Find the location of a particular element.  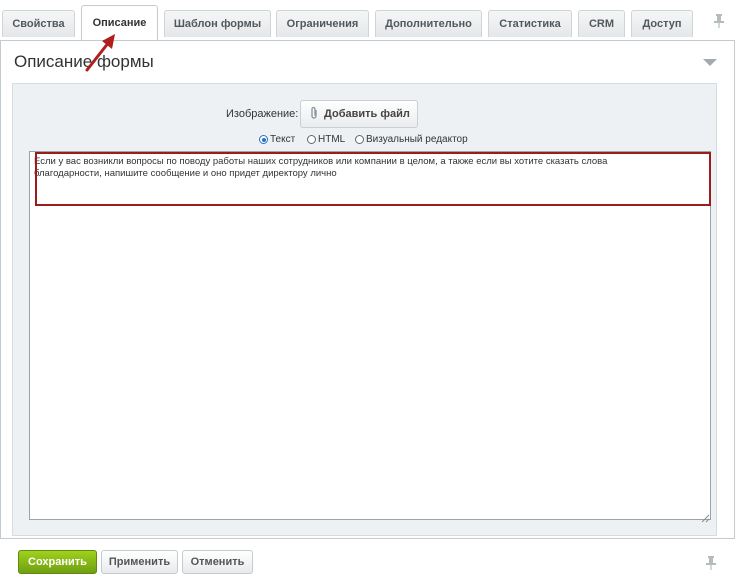

paperclip-icon is located at coordinates (314, 114).